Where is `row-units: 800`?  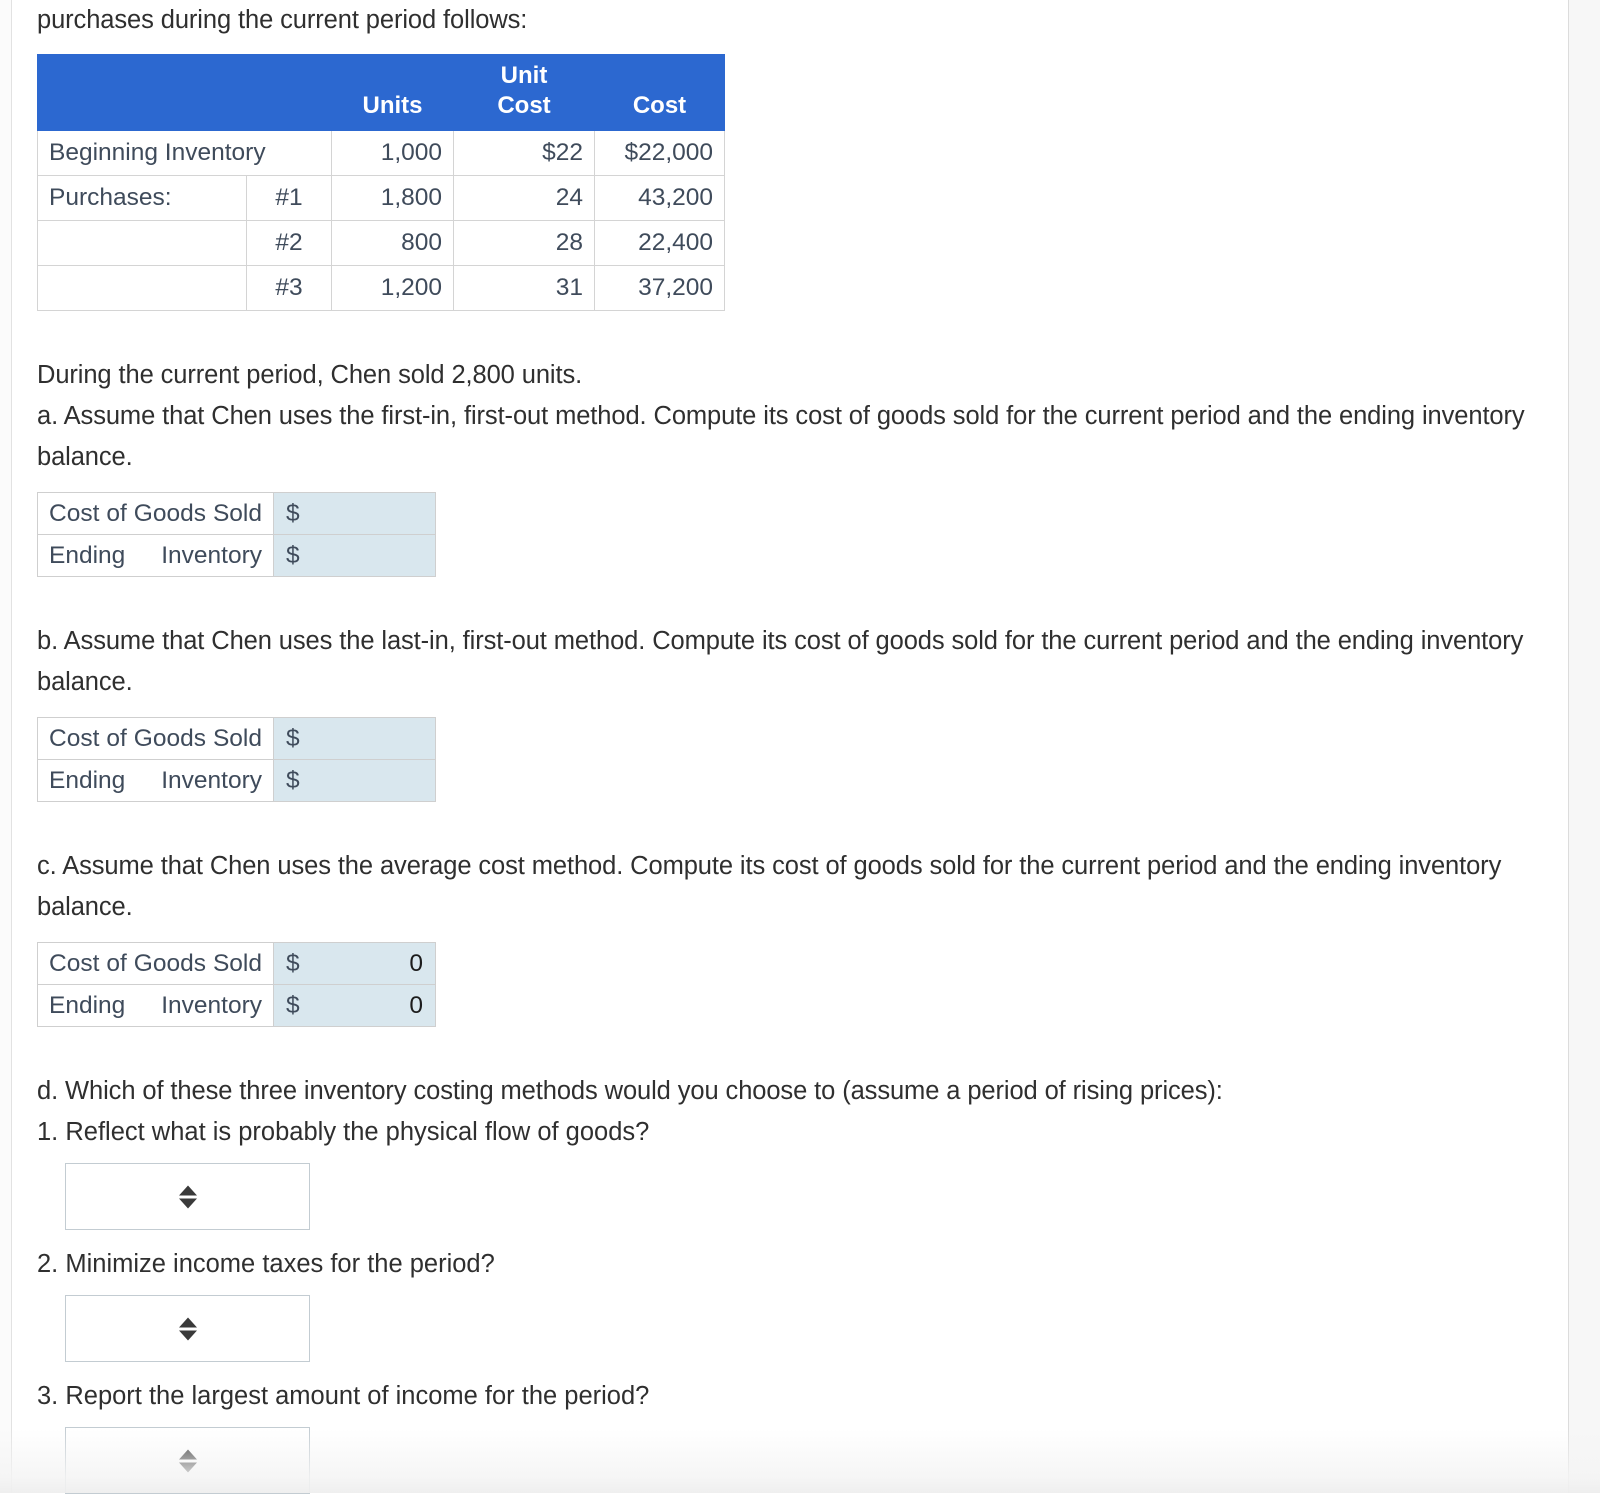
row-units: 800 is located at coordinates (392, 243).